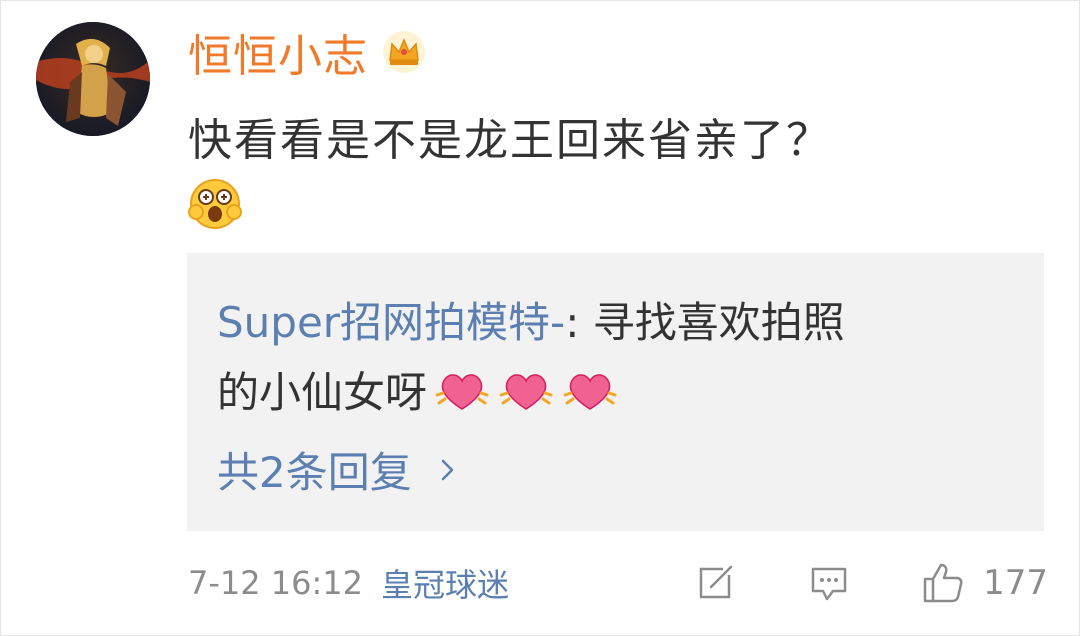 This screenshot has height=636, width=1080. I want to click on timestamp: 7-12 16:12, so click(276, 583).